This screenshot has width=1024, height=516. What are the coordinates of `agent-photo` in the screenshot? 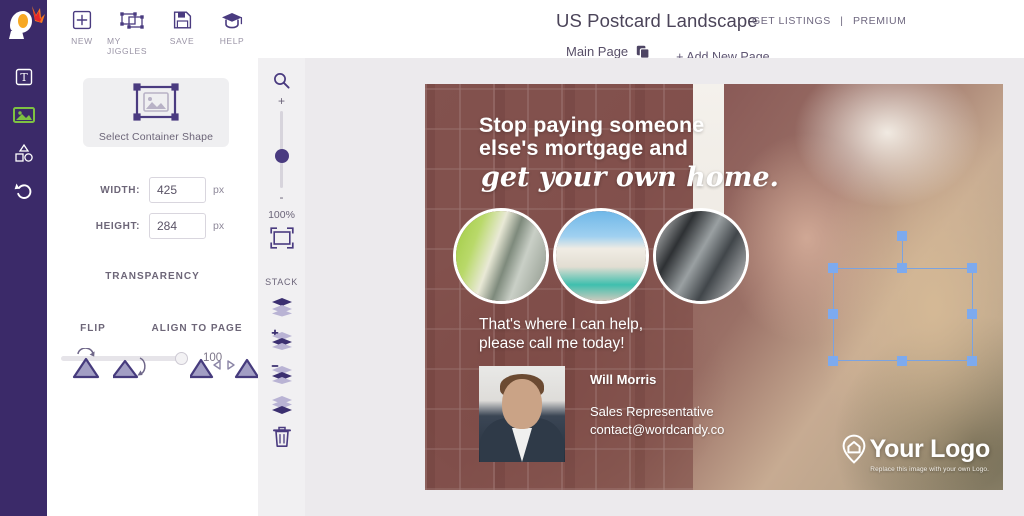 It's located at (522, 414).